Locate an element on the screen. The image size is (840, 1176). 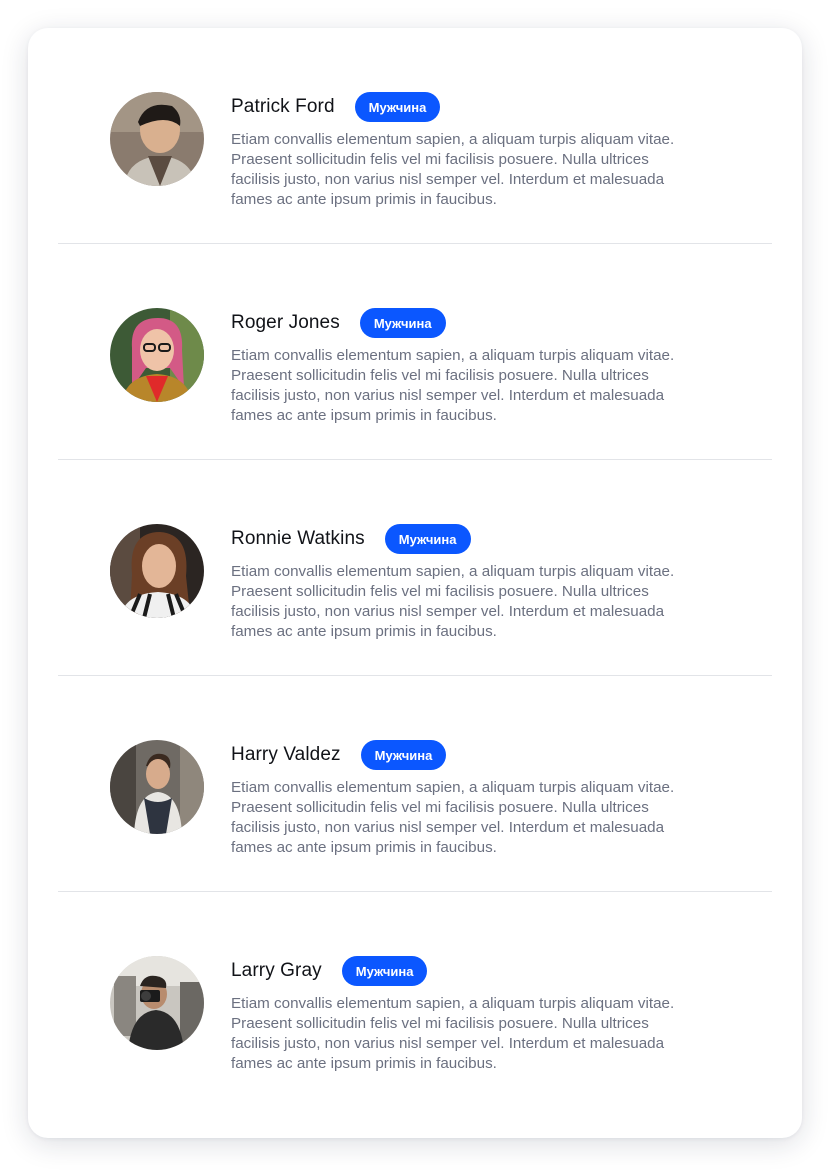
person-name: Harry Valdez is located at coordinates (286, 754).